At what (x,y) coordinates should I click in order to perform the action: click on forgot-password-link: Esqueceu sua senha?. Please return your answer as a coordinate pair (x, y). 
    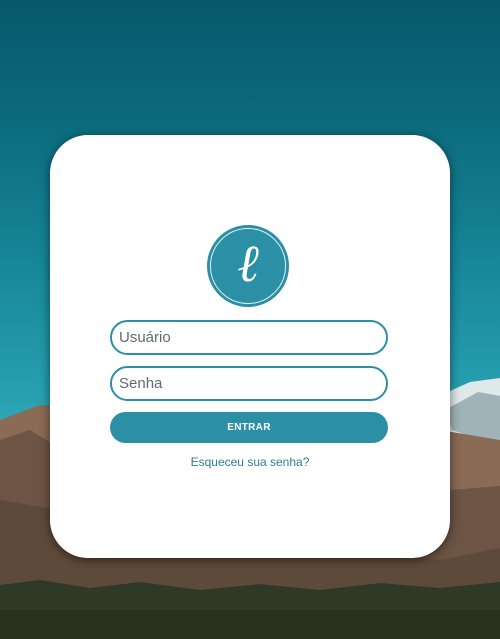
    Looking at the image, I should click on (250, 462).